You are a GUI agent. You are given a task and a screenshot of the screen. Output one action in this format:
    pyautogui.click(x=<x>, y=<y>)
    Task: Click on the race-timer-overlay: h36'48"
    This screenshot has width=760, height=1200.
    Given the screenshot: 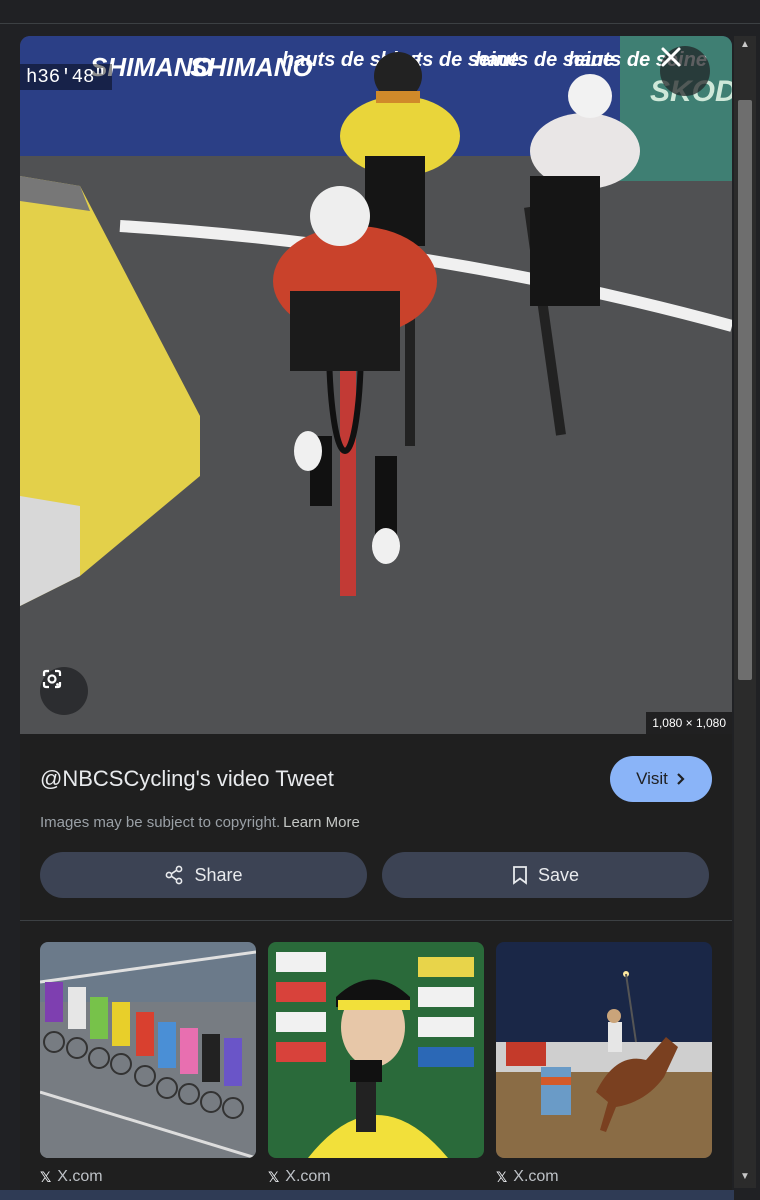 What is the action you would take?
    pyautogui.click(x=66, y=77)
    